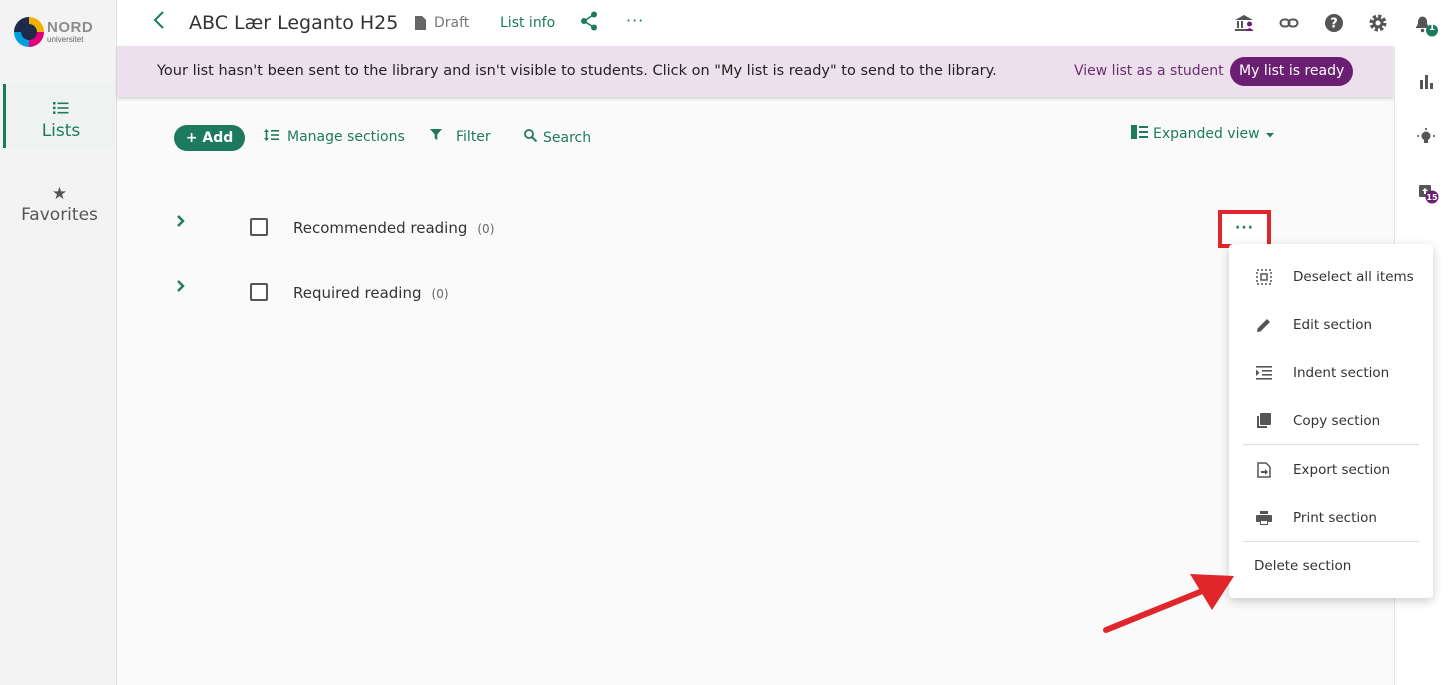  I want to click on section-more-options-button: ···, so click(1244, 229).